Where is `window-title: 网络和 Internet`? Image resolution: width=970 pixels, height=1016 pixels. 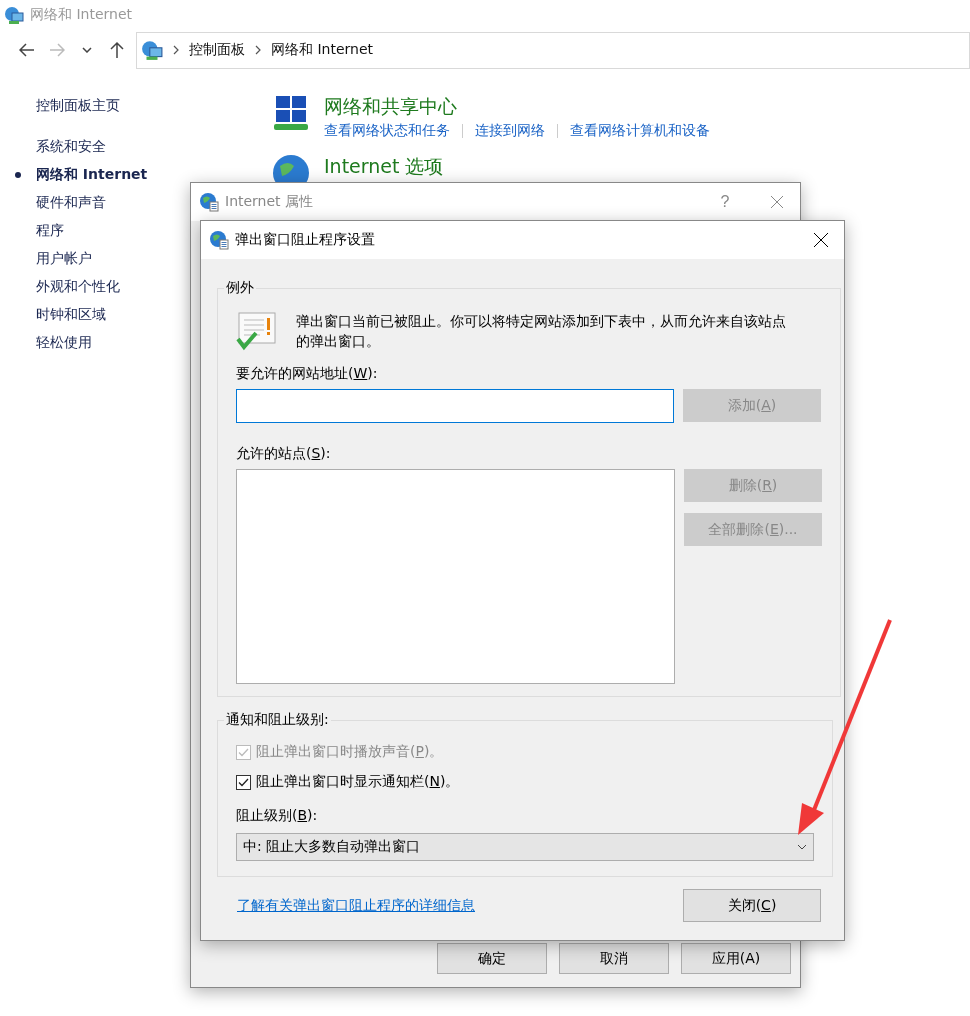 window-title: 网络和 Internet is located at coordinates (81, 15).